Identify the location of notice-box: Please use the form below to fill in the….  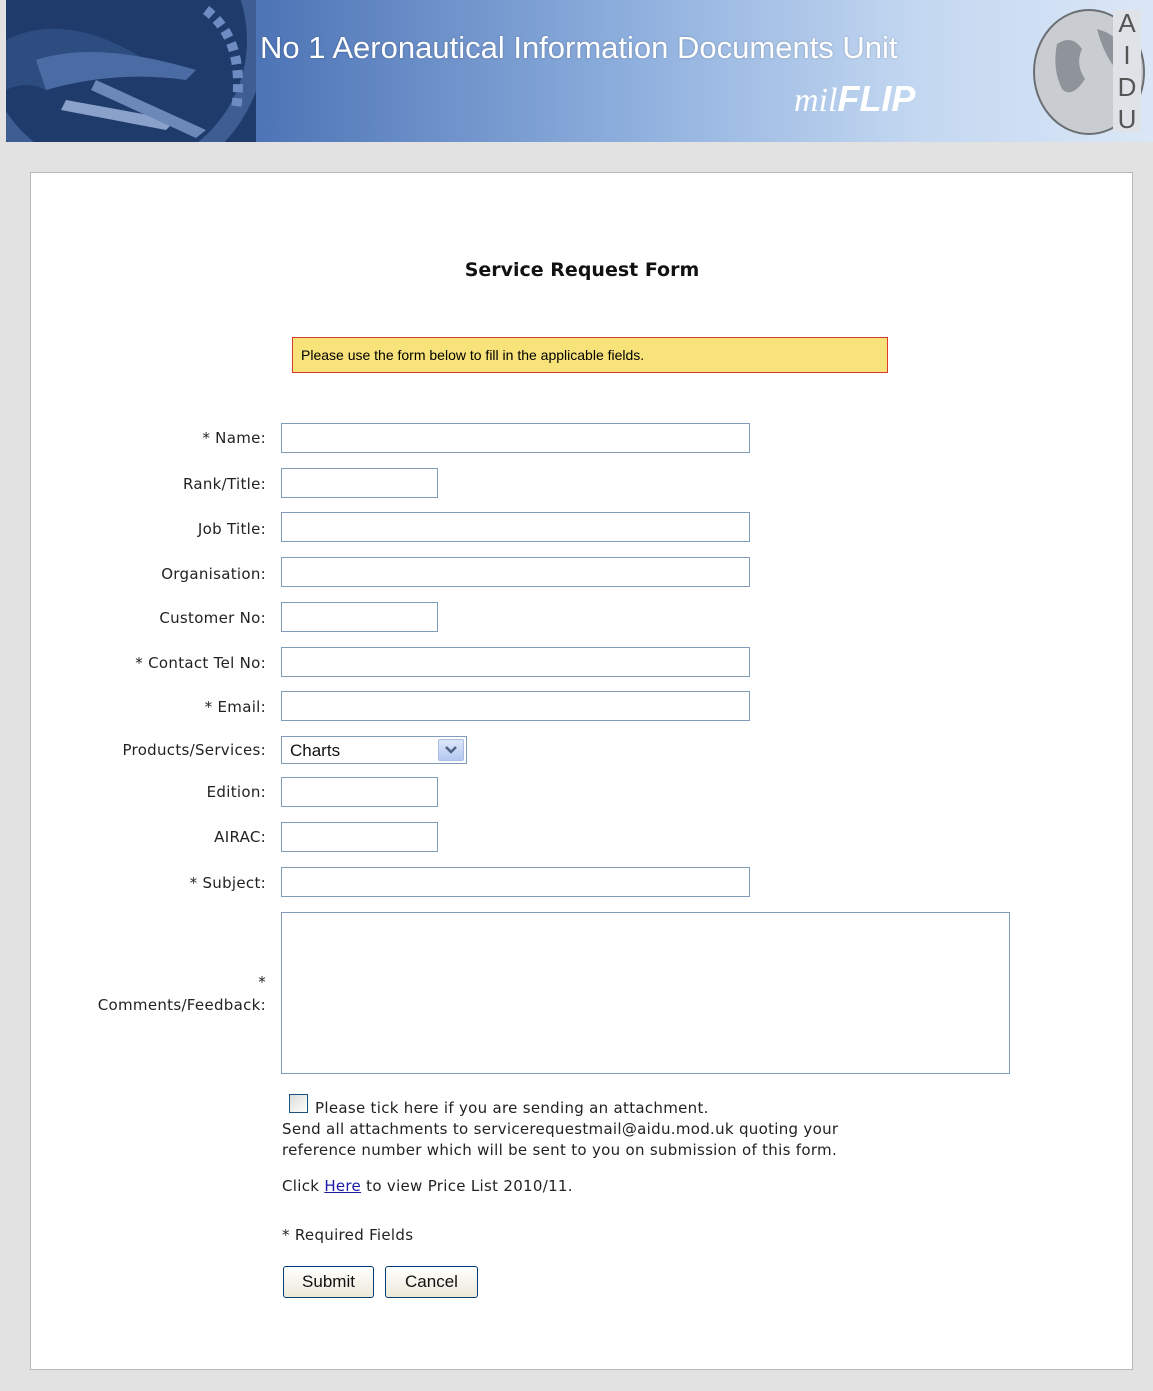
(590, 355).